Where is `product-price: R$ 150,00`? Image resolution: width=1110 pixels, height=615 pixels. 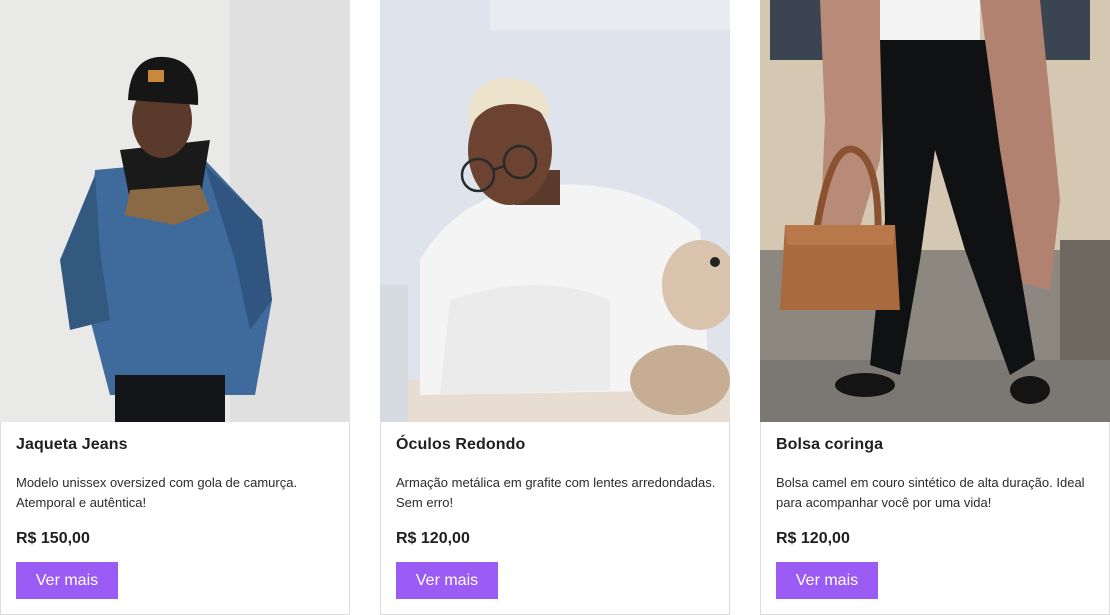
product-price: R$ 150,00 is located at coordinates (53, 538).